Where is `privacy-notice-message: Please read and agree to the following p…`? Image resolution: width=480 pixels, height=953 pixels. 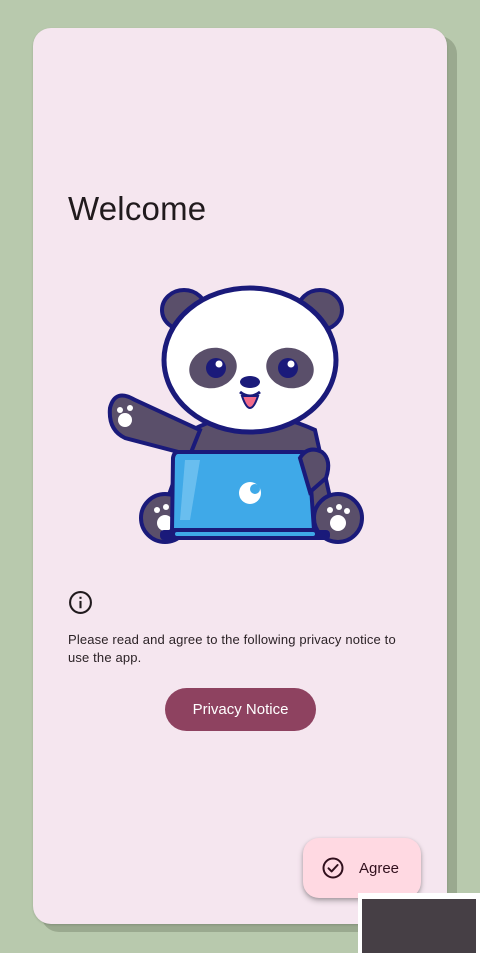 privacy-notice-message: Please read and agree to the following p… is located at coordinates (232, 648).